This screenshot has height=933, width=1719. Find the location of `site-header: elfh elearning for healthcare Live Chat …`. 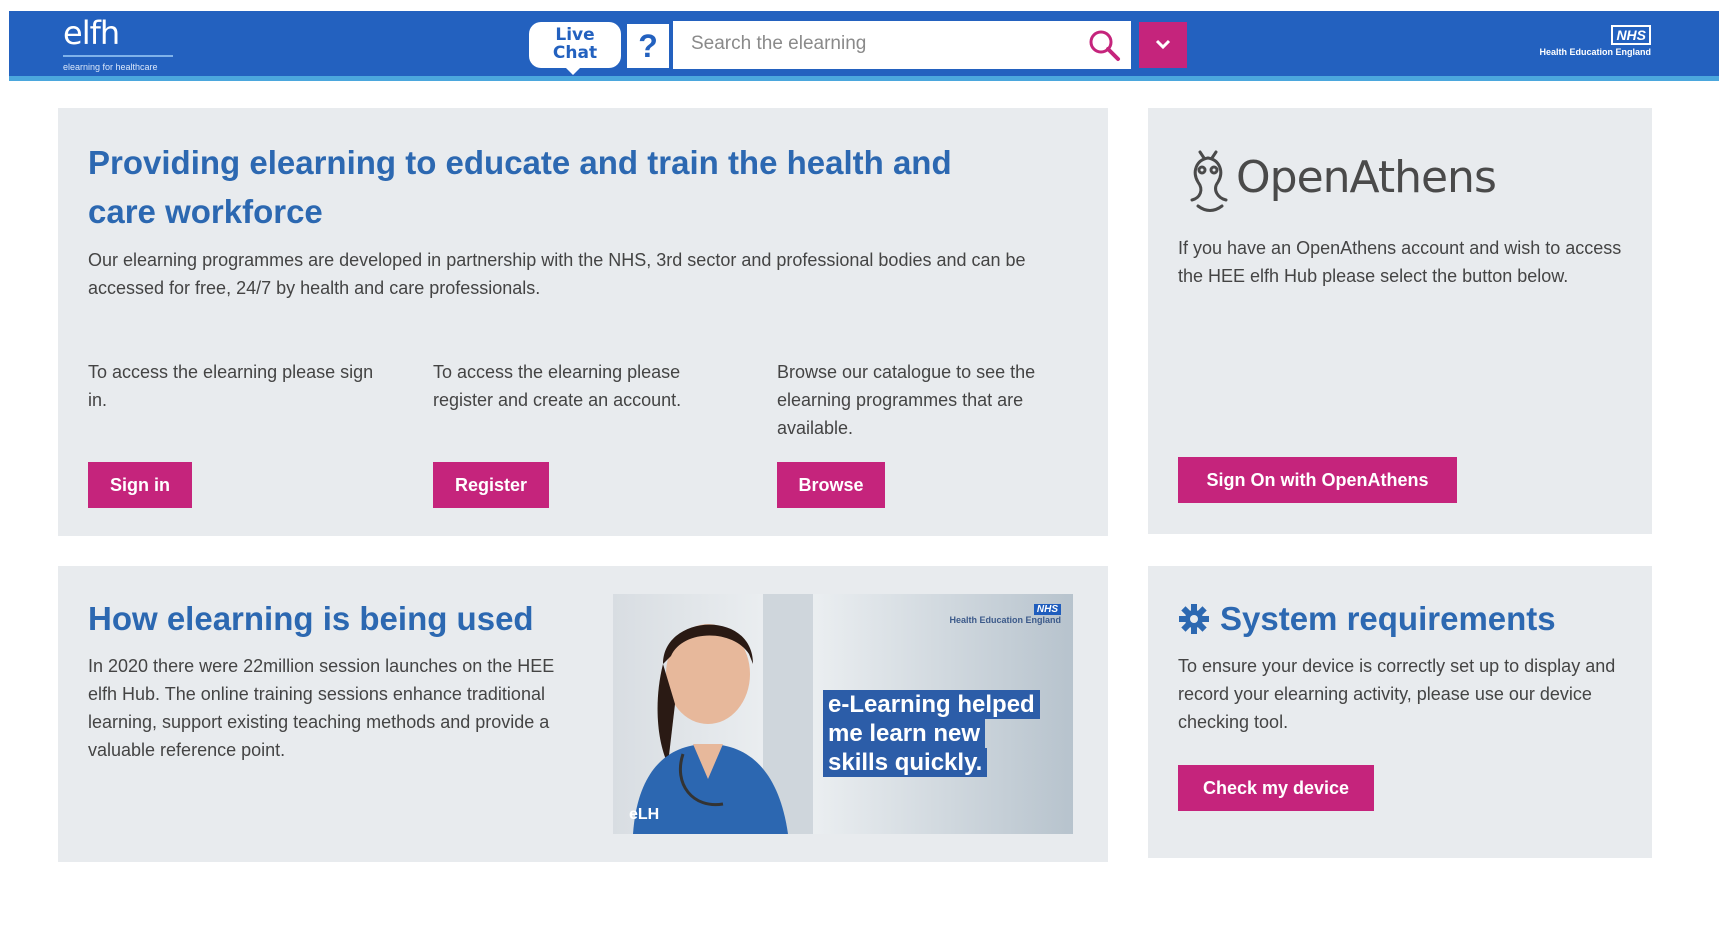

site-header: elfh elearning for healthcare Live Chat … is located at coordinates (864, 46).